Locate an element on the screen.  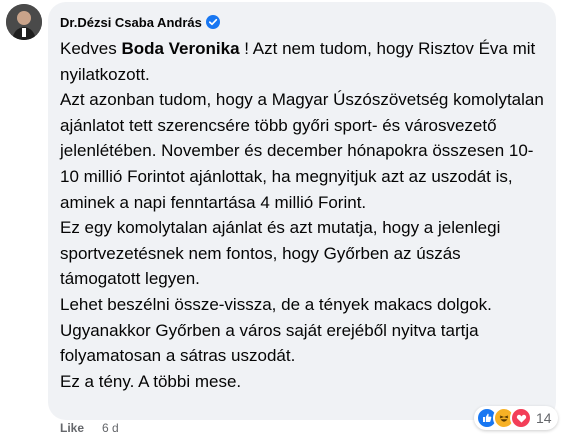
love-icon is located at coordinates (521, 418).